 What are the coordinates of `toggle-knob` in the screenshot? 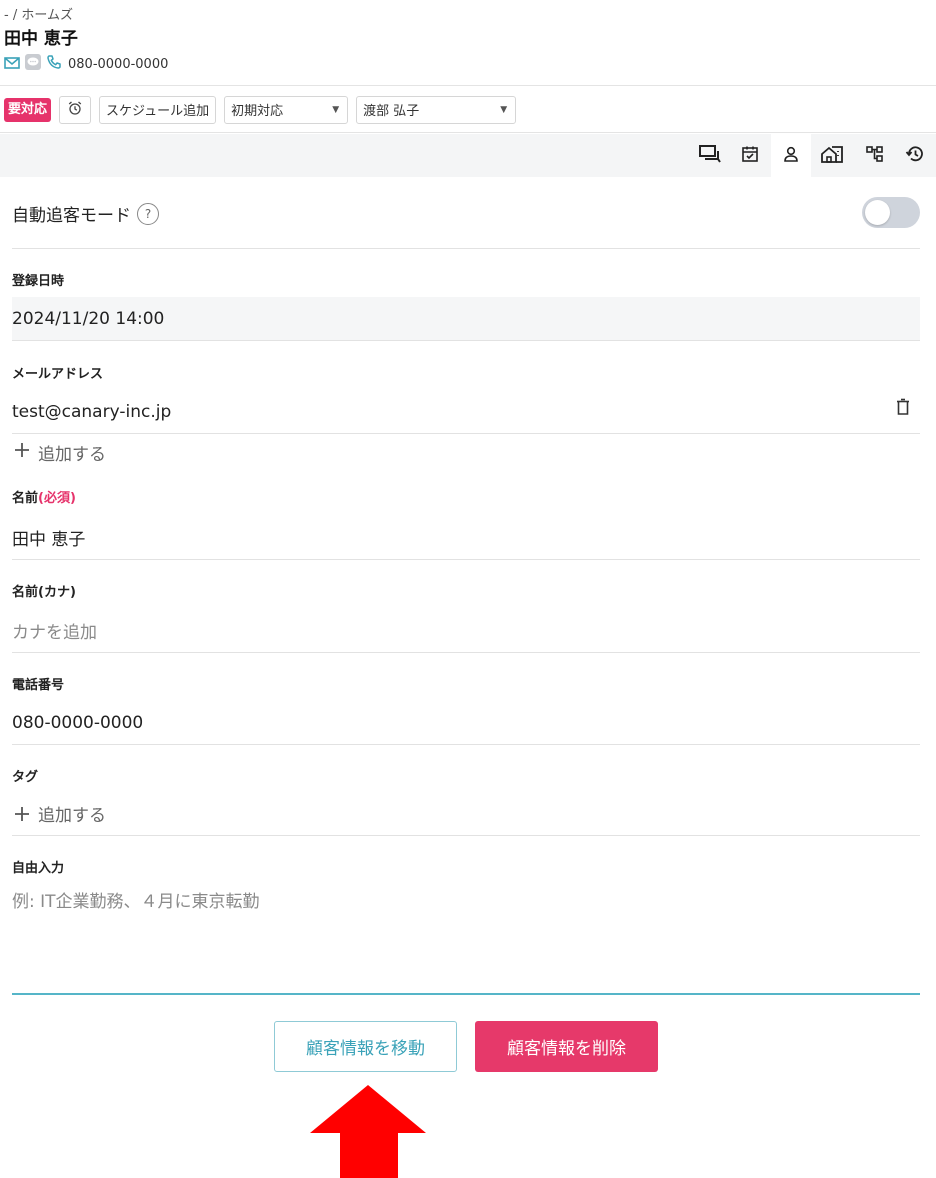 It's located at (877, 212).